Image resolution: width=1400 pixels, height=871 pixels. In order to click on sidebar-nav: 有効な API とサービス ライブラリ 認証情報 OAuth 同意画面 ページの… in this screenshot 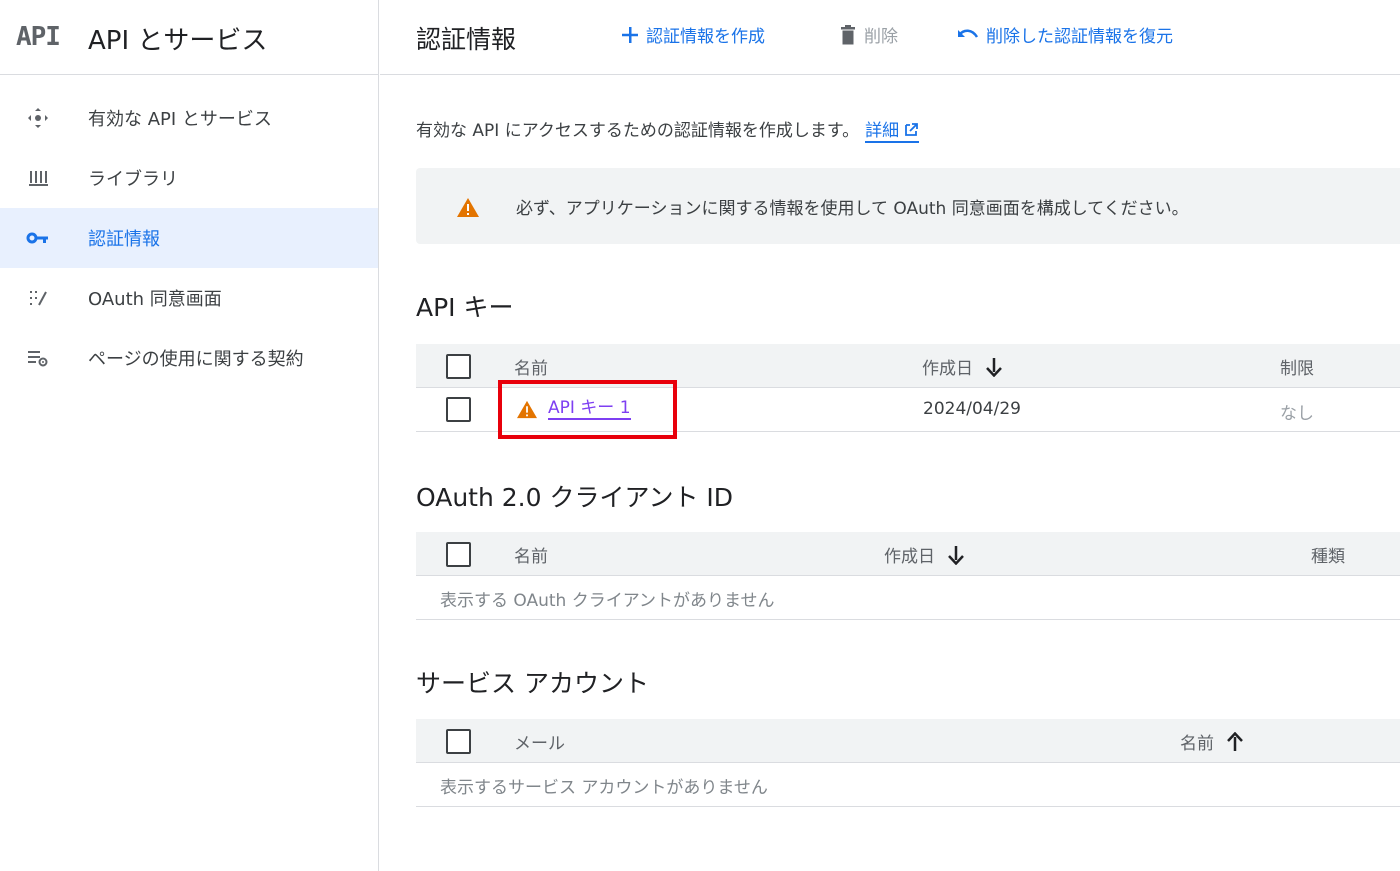, I will do `click(189, 238)`.